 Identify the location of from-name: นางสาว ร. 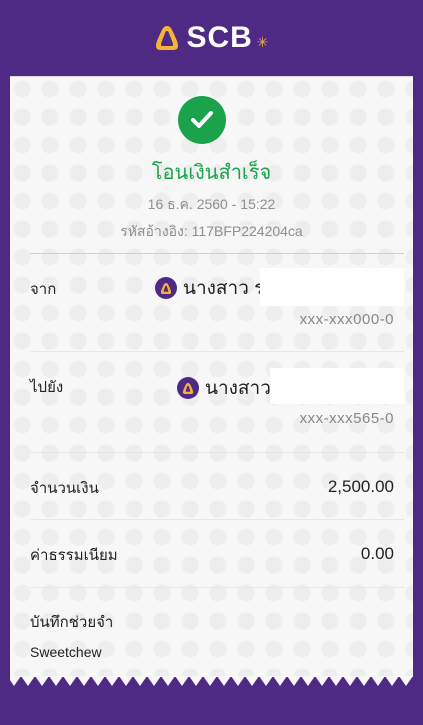
(224, 288).